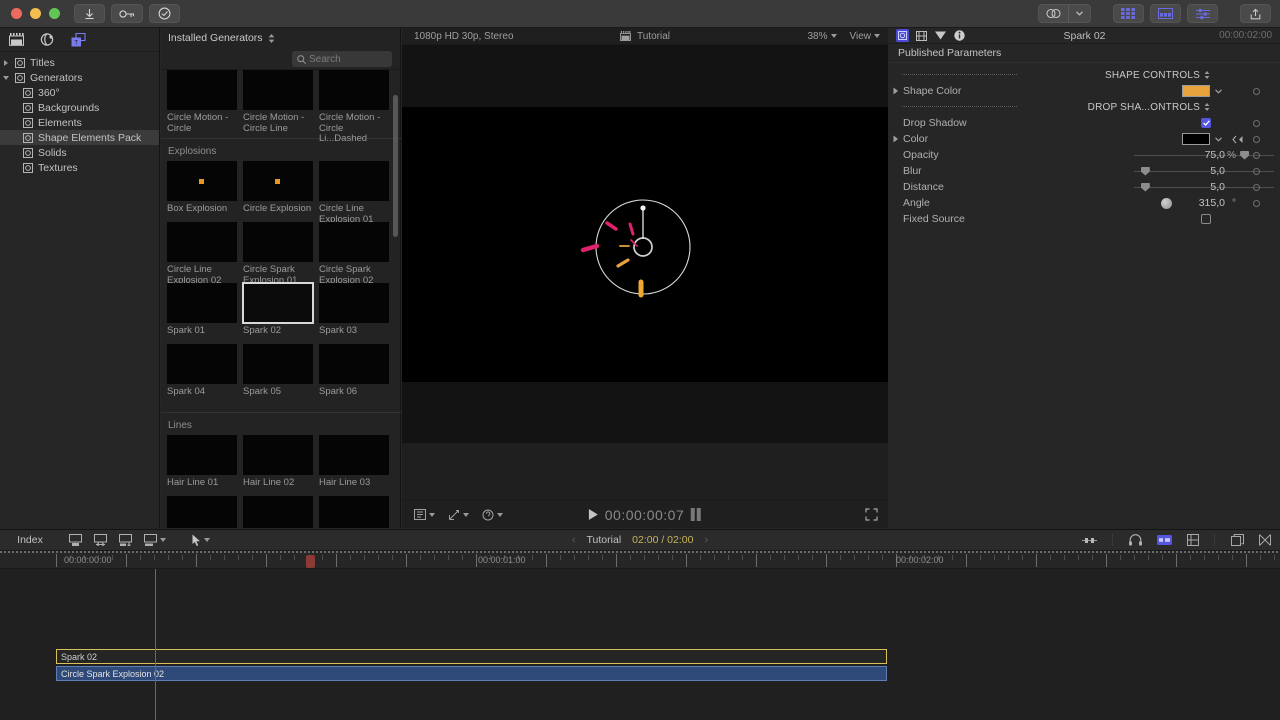 This screenshot has width=1280, height=720. What do you see at coordinates (310, 561) in the screenshot?
I see `playhead-handle` at bounding box center [310, 561].